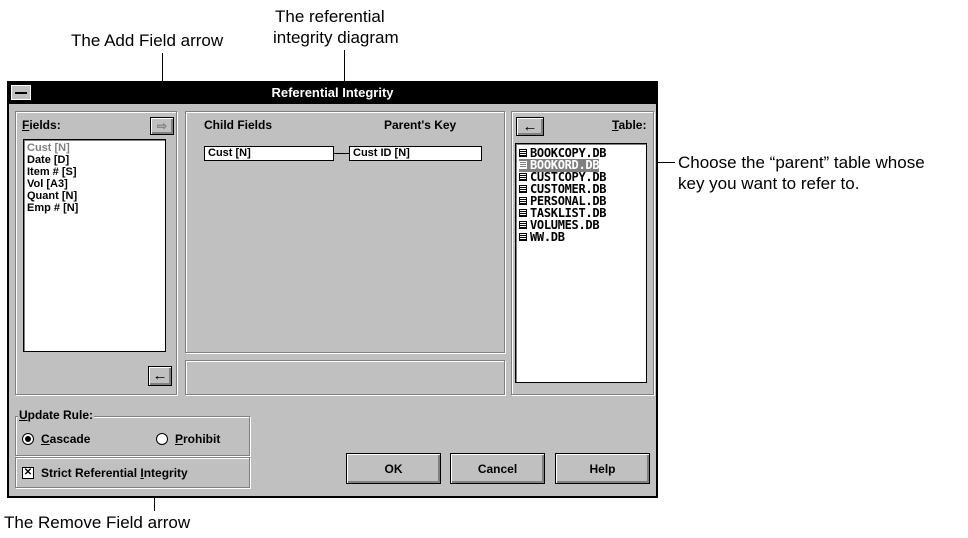  What do you see at coordinates (48, 160) in the screenshot?
I see `fields-list-item: Date [D]` at bounding box center [48, 160].